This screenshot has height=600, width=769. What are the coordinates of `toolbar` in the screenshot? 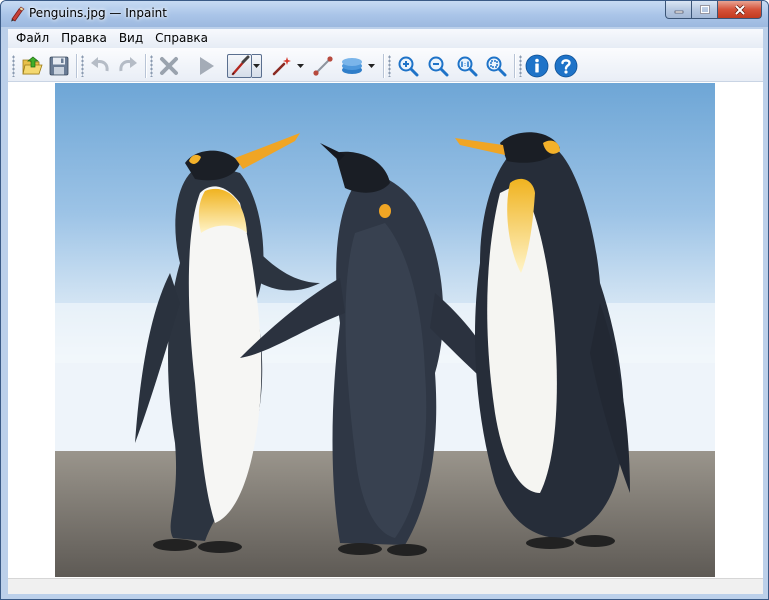 It's located at (385, 65).